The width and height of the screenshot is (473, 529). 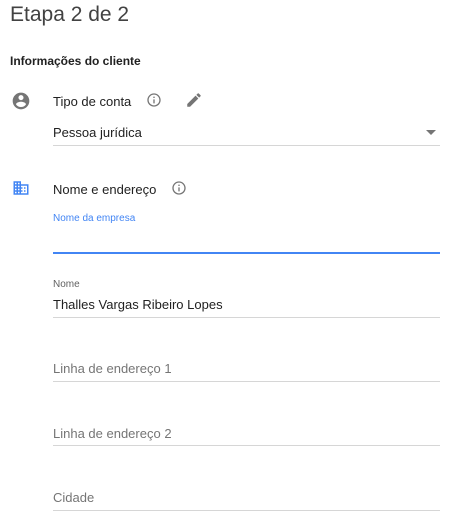 I want to click on company-name-field: Nome da empresa, so click(x=246, y=234).